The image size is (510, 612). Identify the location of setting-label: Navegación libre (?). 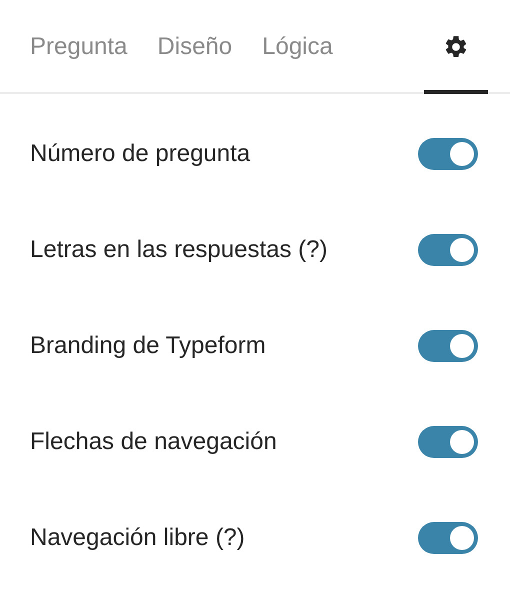
(137, 538).